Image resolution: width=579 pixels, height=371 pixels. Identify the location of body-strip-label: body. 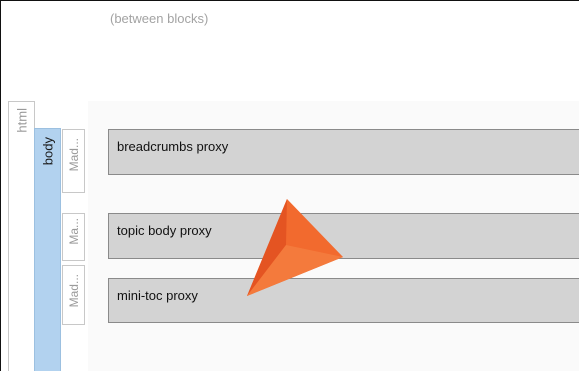
(47, 151).